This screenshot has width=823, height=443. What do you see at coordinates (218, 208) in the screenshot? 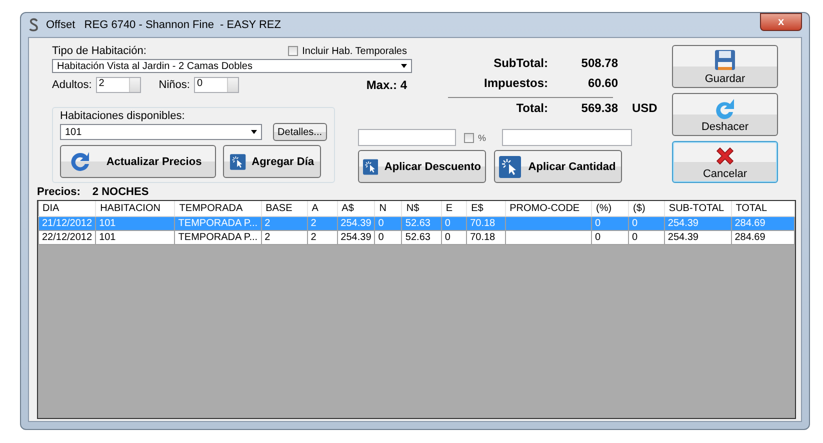
I see `column-header: TEMPORADA` at bounding box center [218, 208].